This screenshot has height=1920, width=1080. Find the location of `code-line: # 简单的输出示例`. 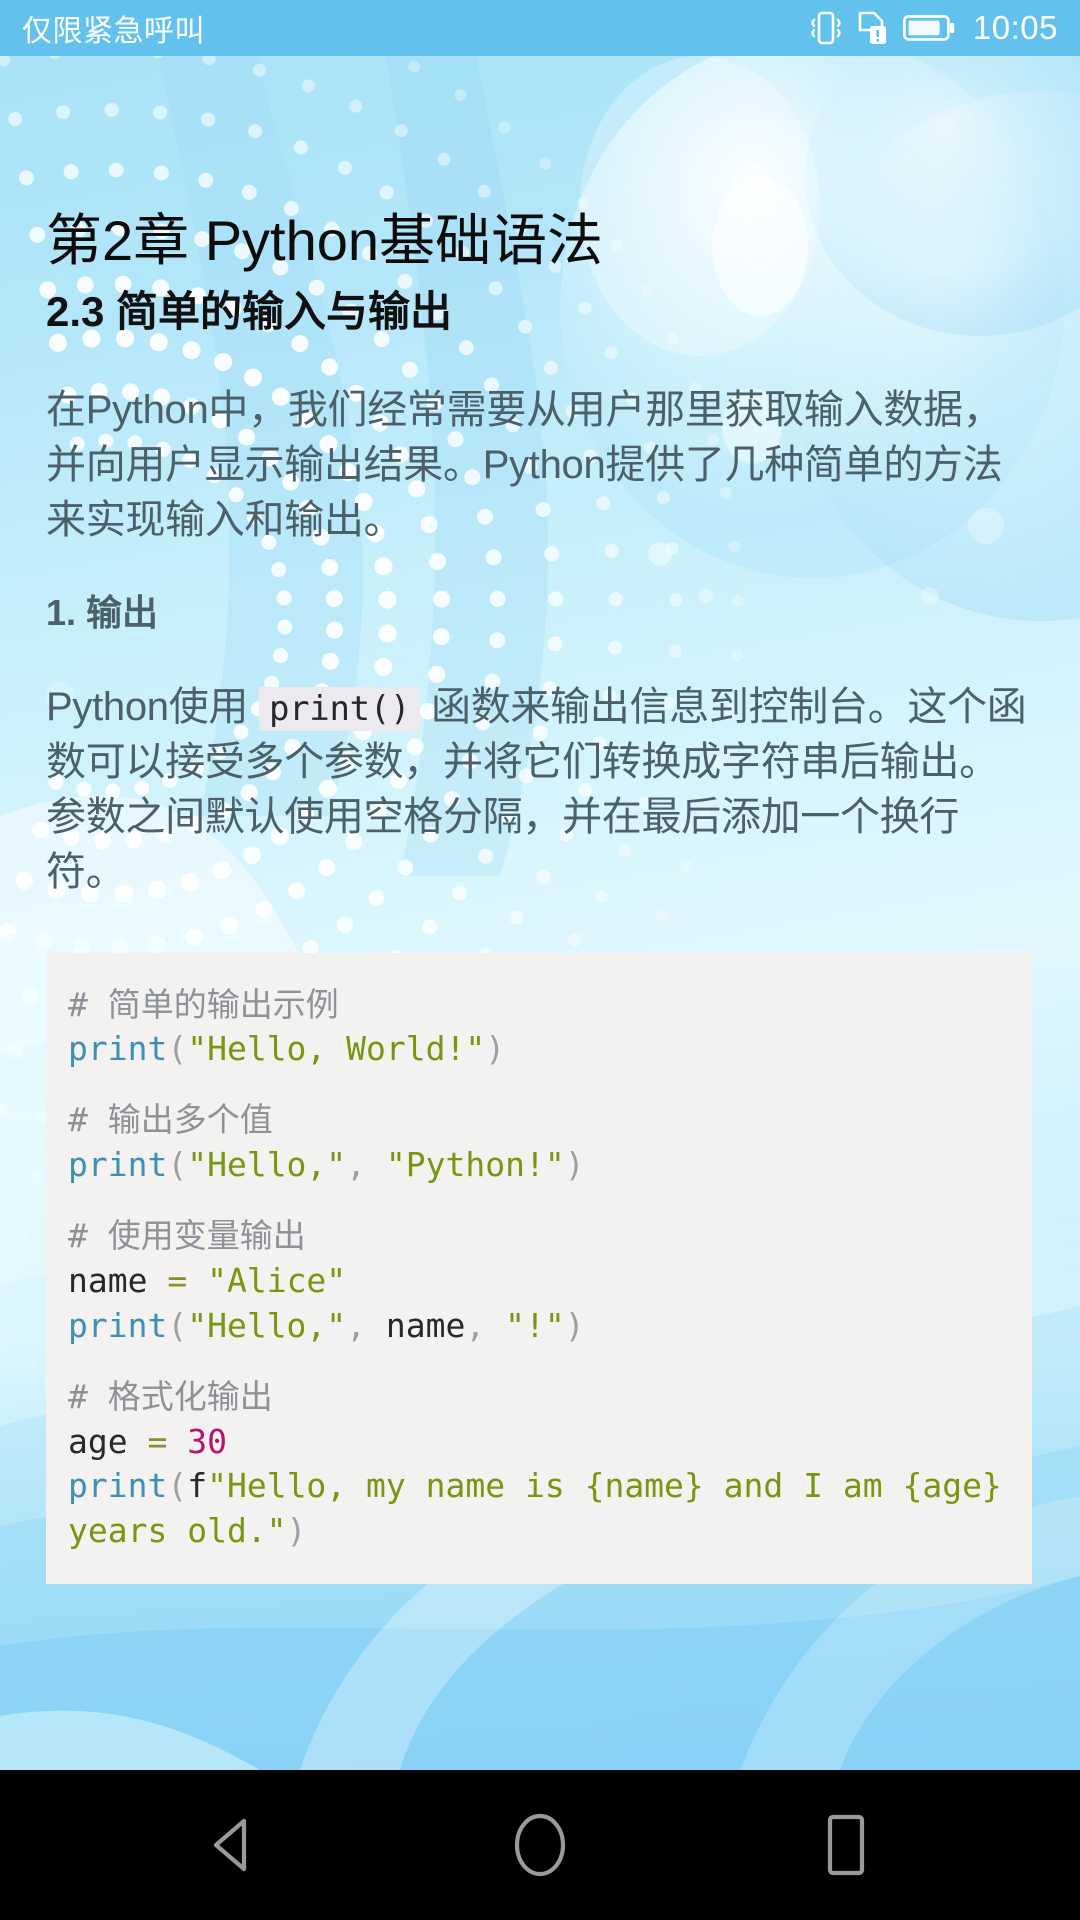

code-line: # 简单的输出示例 is located at coordinates (550, 1005).